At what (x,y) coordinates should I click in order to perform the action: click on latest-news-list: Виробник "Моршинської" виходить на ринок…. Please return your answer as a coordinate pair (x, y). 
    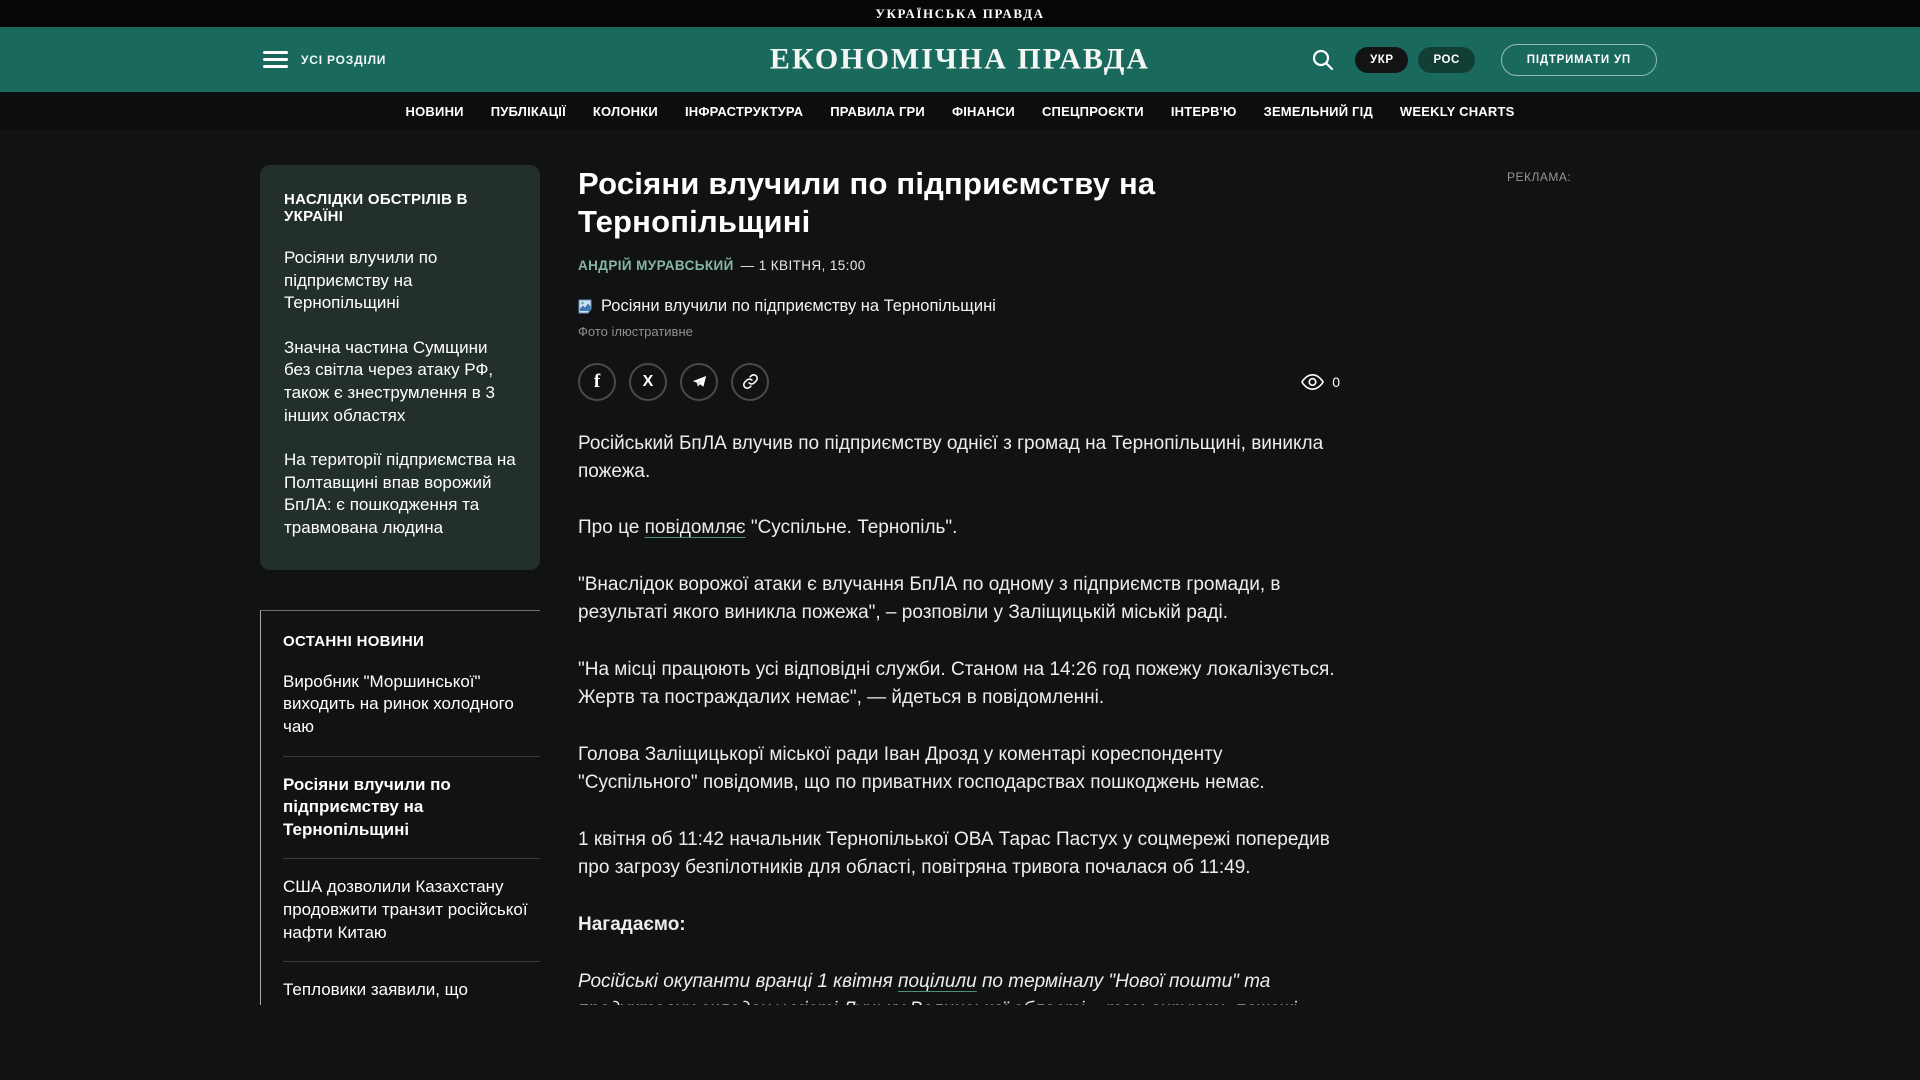
    Looking at the image, I should click on (411, 829).